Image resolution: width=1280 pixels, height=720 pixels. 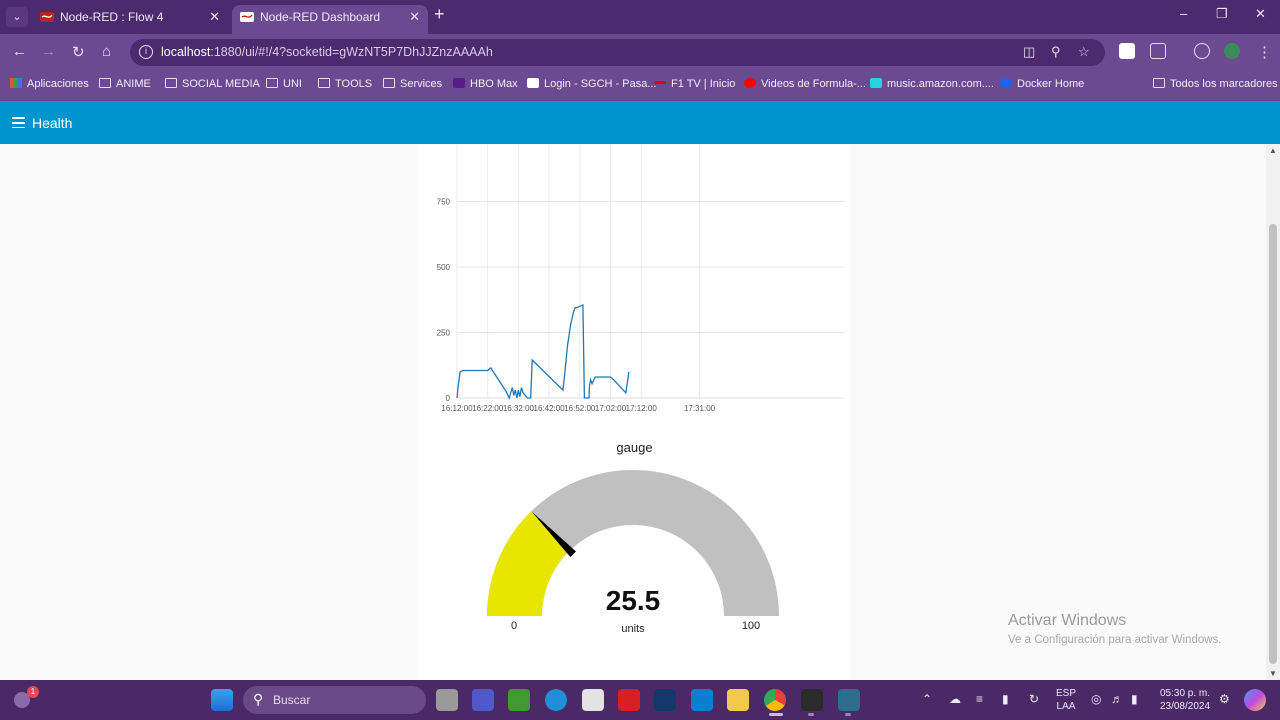 I want to click on scrollbar-thumb, so click(x=1273, y=444).